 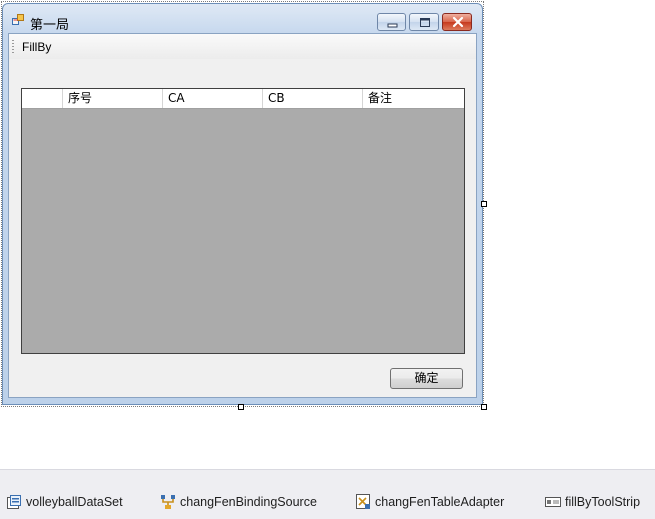 I want to click on table-adapter-icon, so click(x=363, y=501).